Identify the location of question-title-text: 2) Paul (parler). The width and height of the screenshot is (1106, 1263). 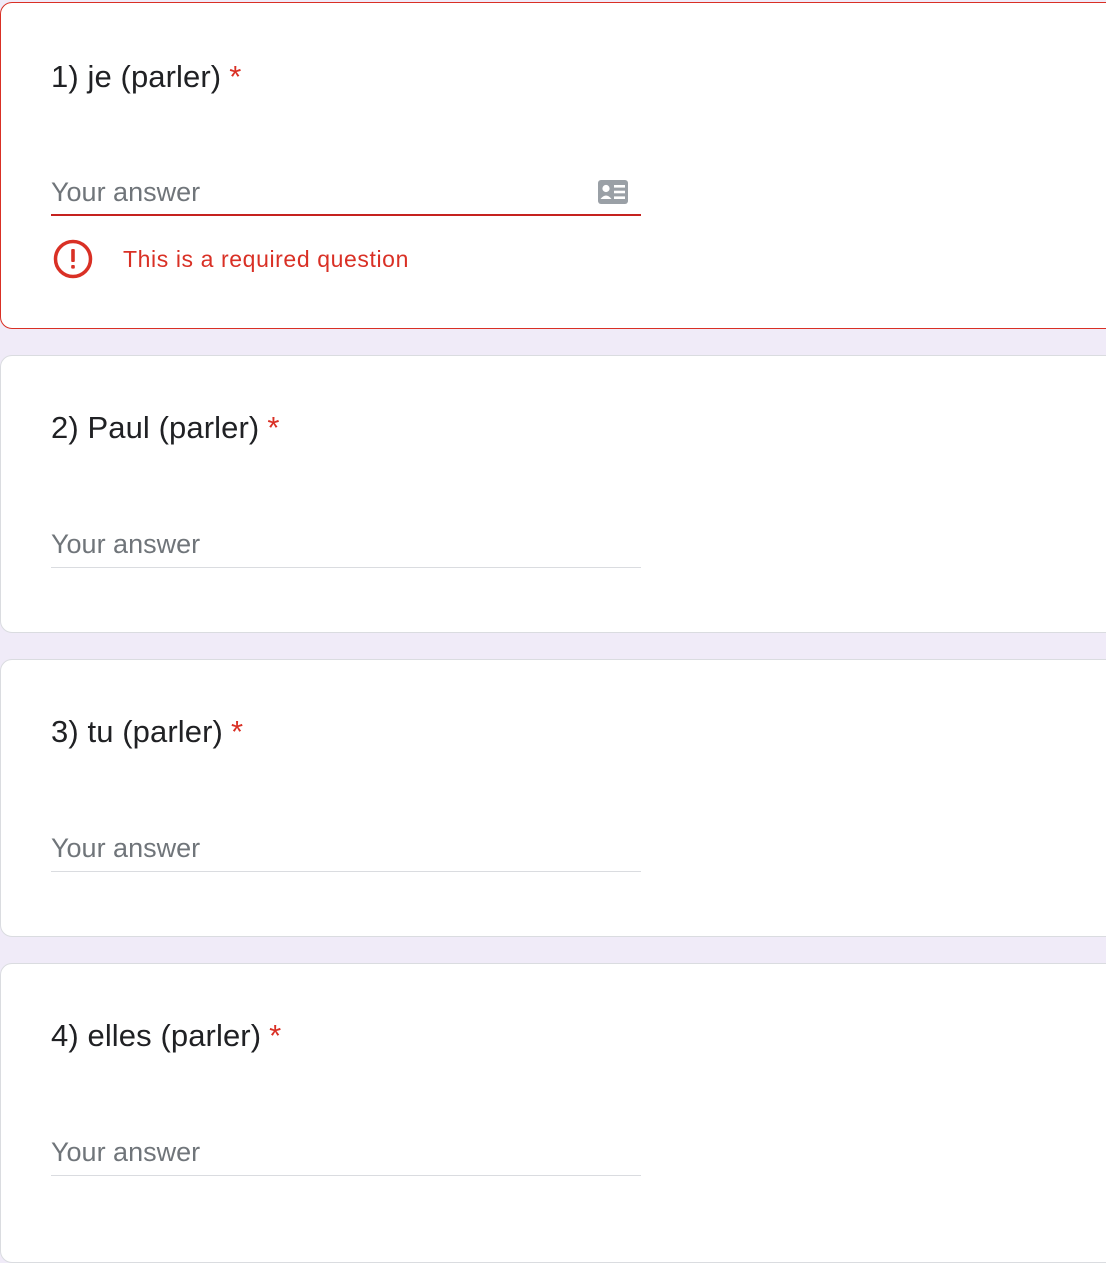
(155, 427).